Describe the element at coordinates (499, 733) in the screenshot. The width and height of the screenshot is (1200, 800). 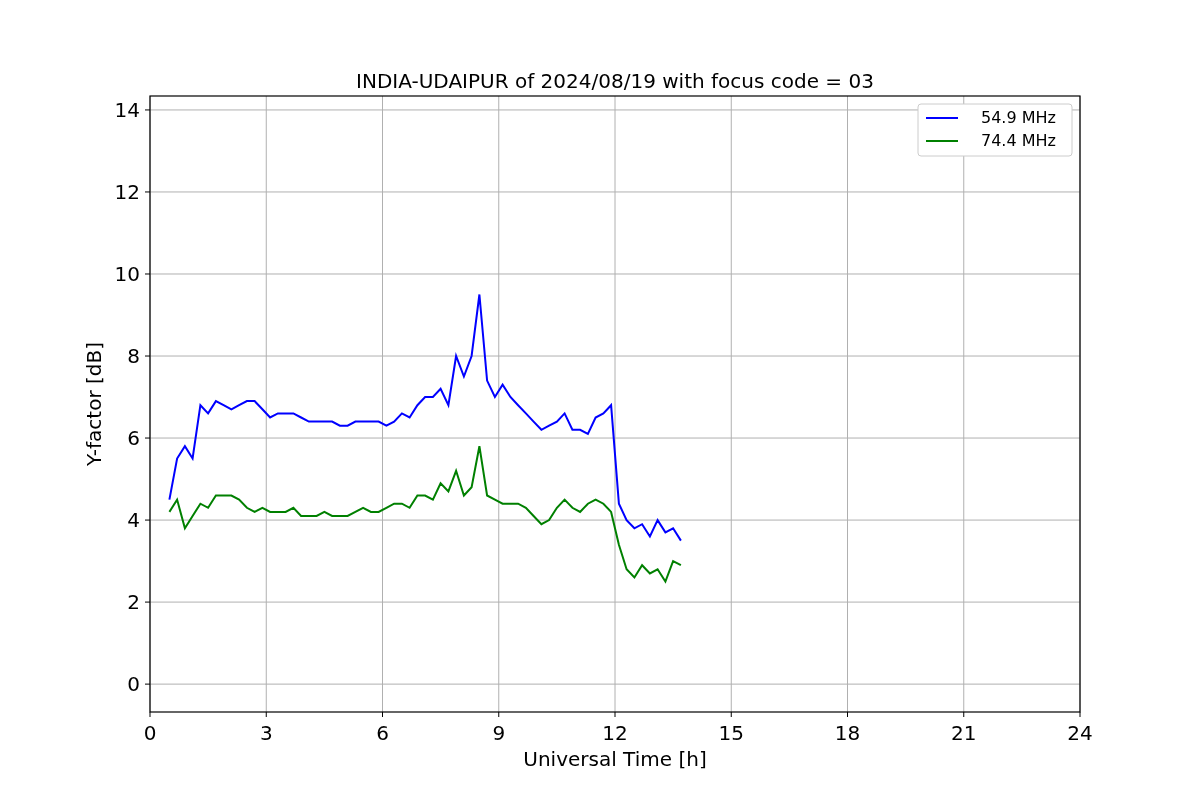
I see `x-tick-label: 9` at that location.